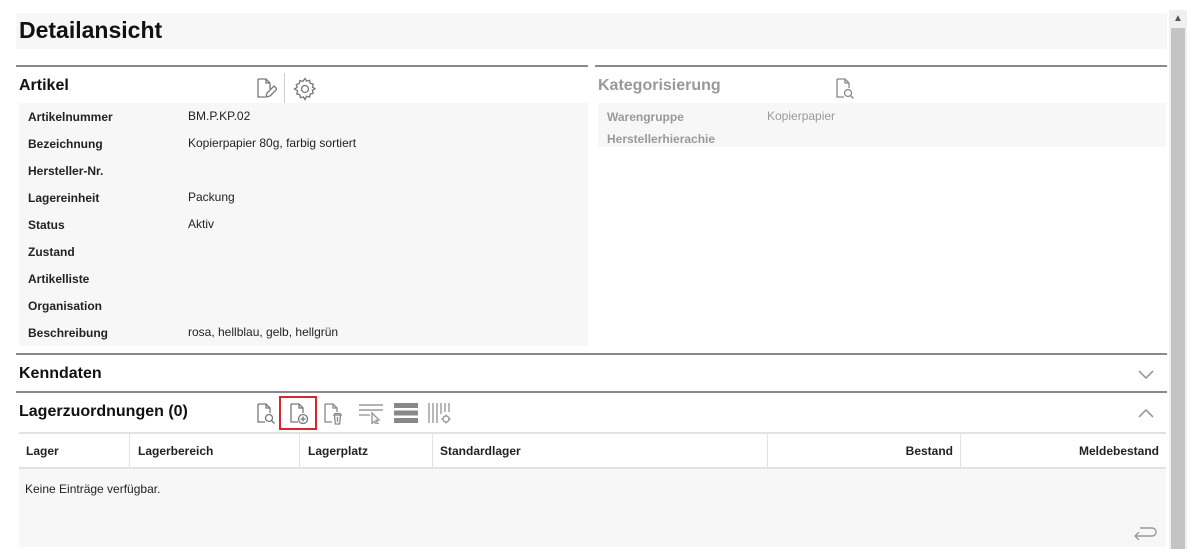 The height and width of the screenshot is (549, 1187). Describe the element at coordinates (219, 116) in the screenshot. I see `field-value: BM.P.KP.02` at that location.